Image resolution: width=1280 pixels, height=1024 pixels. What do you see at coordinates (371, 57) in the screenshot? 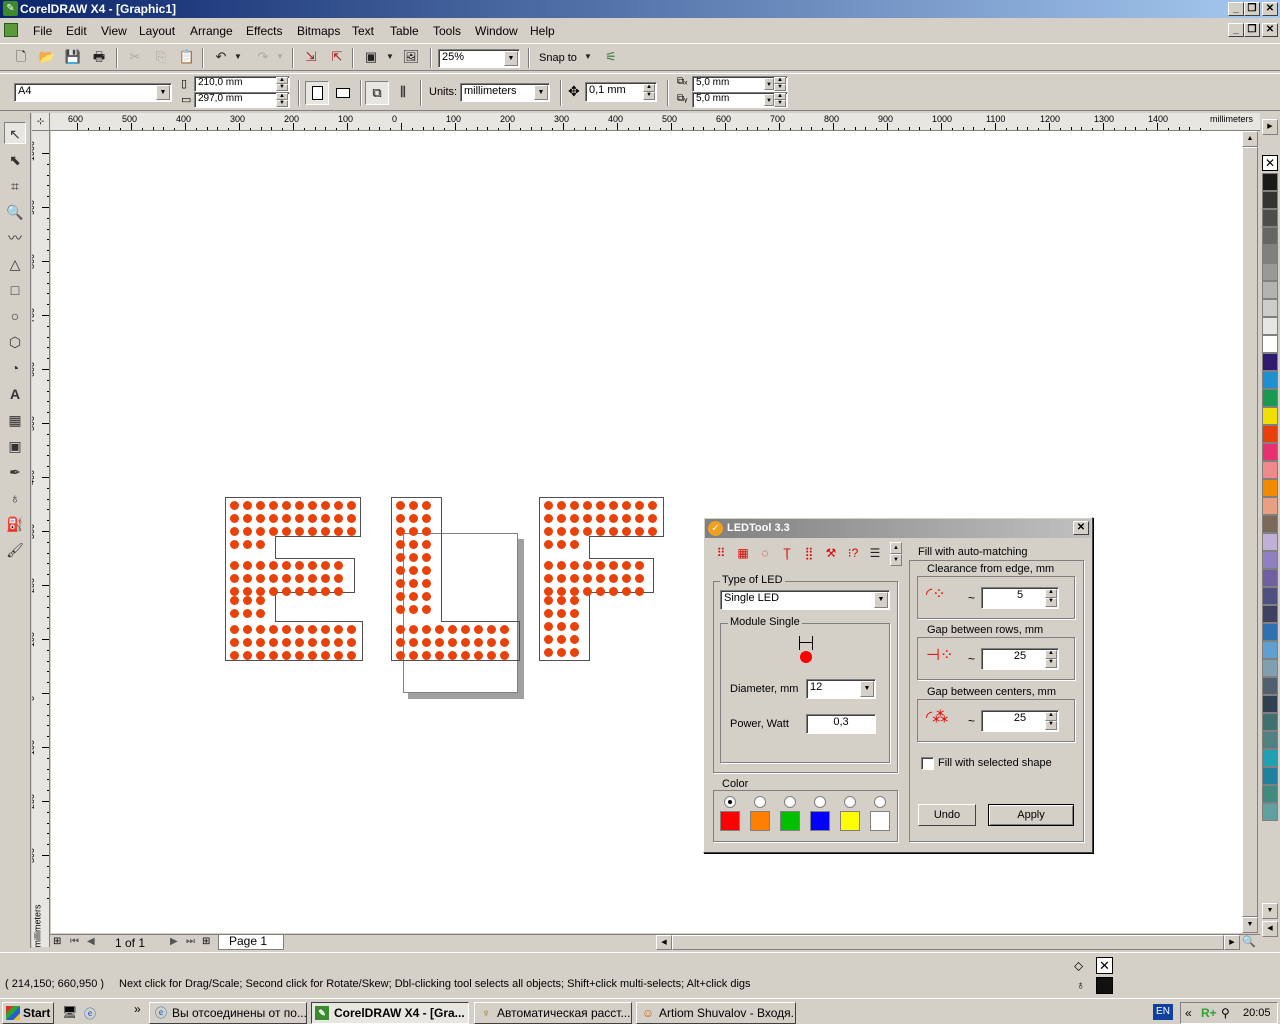
I see `application-launcher-icon: ▣` at bounding box center [371, 57].